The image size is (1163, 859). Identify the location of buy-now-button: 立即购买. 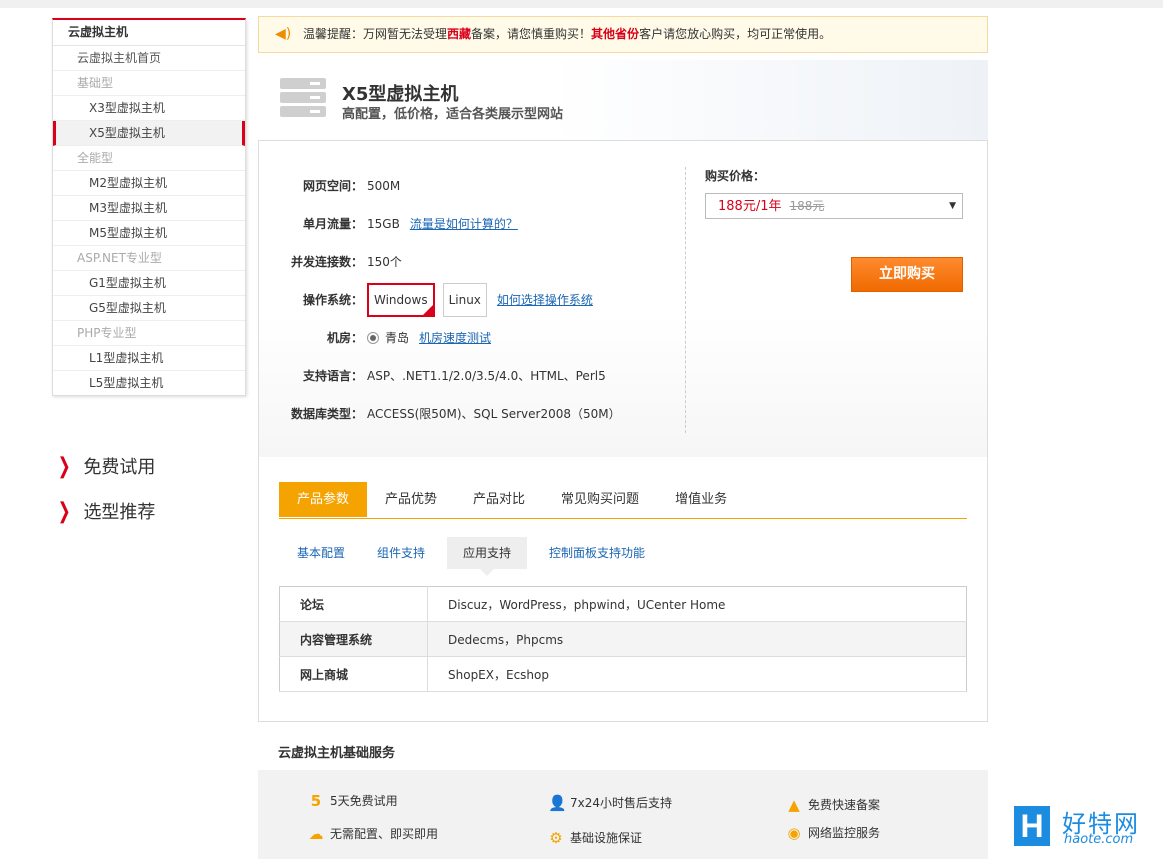
(907, 274).